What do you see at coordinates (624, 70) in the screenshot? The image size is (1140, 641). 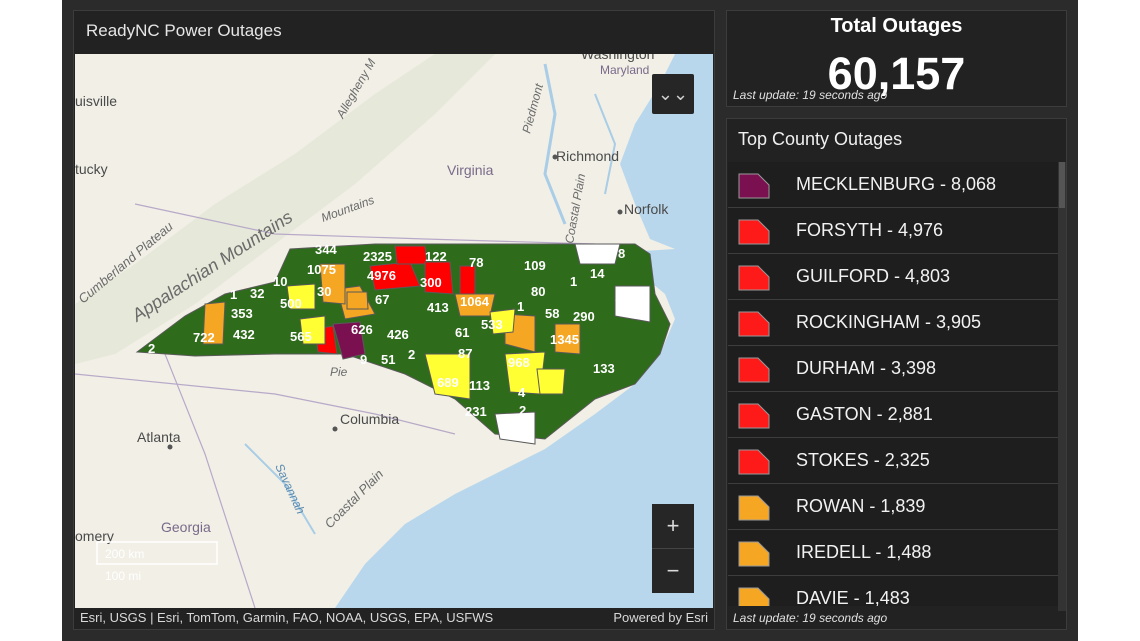 I see `place-label: Maryland` at bounding box center [624, 70].